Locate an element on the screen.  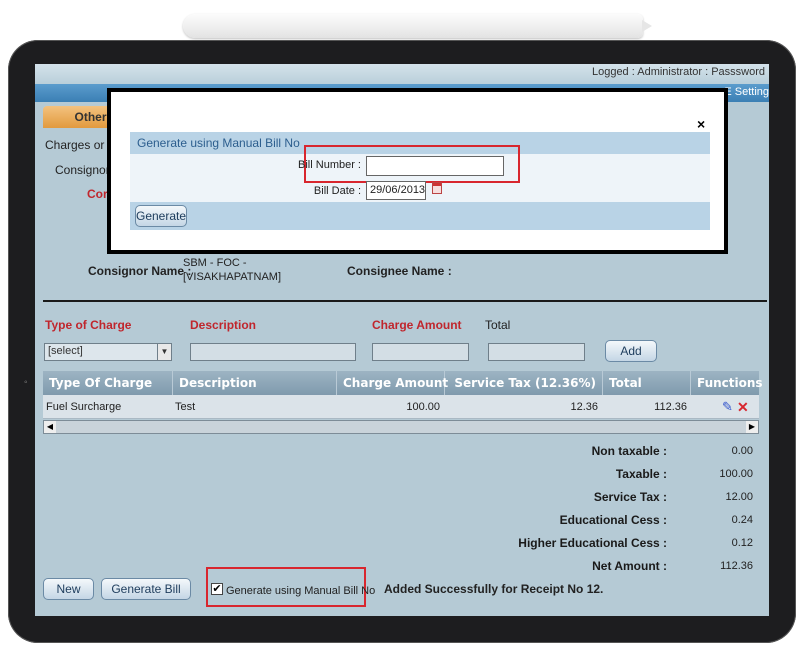
scroll-right-icon: ▶ is located at coordinates (752, 427).